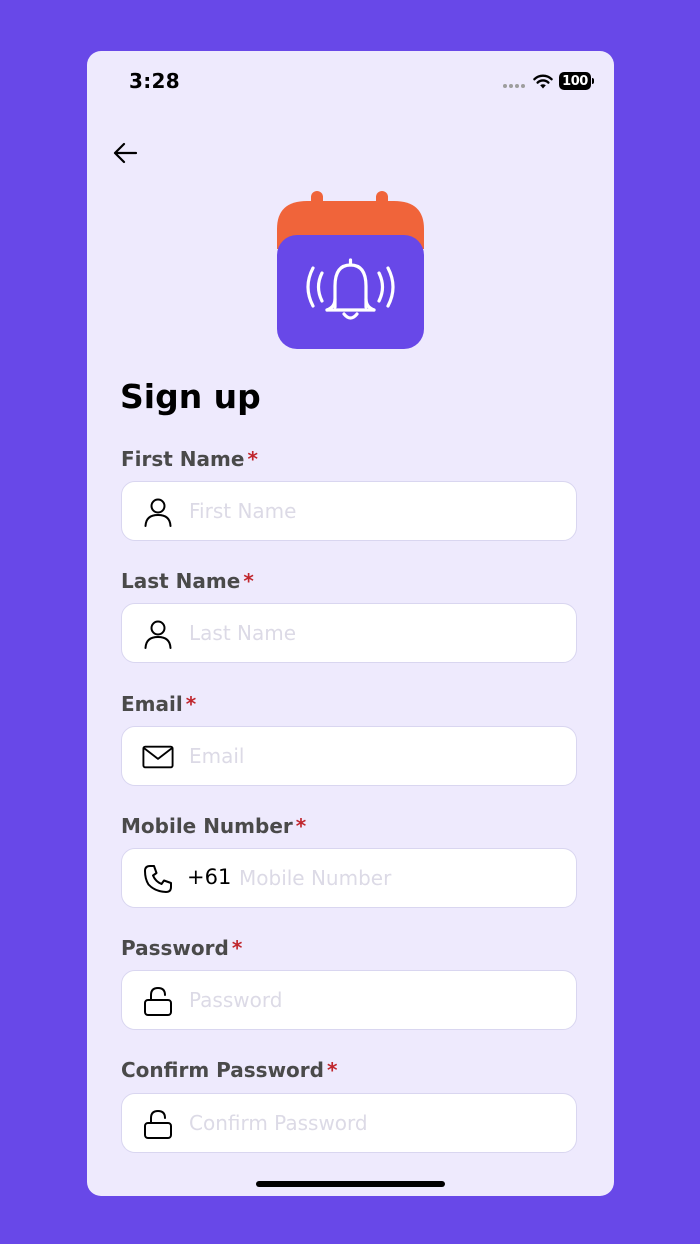 This screenshot has width=700, height=1244. What do you see at coordinates (350, 81) in the screenshot?
I see `status-bar: 3:28 100` at bounding box center [350, 81].